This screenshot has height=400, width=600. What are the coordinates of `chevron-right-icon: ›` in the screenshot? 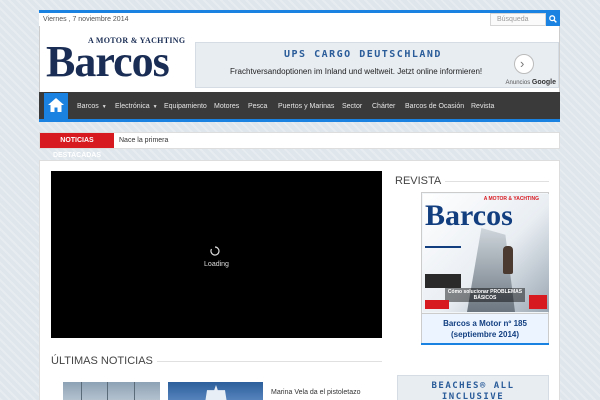 It's located at (522, 63).